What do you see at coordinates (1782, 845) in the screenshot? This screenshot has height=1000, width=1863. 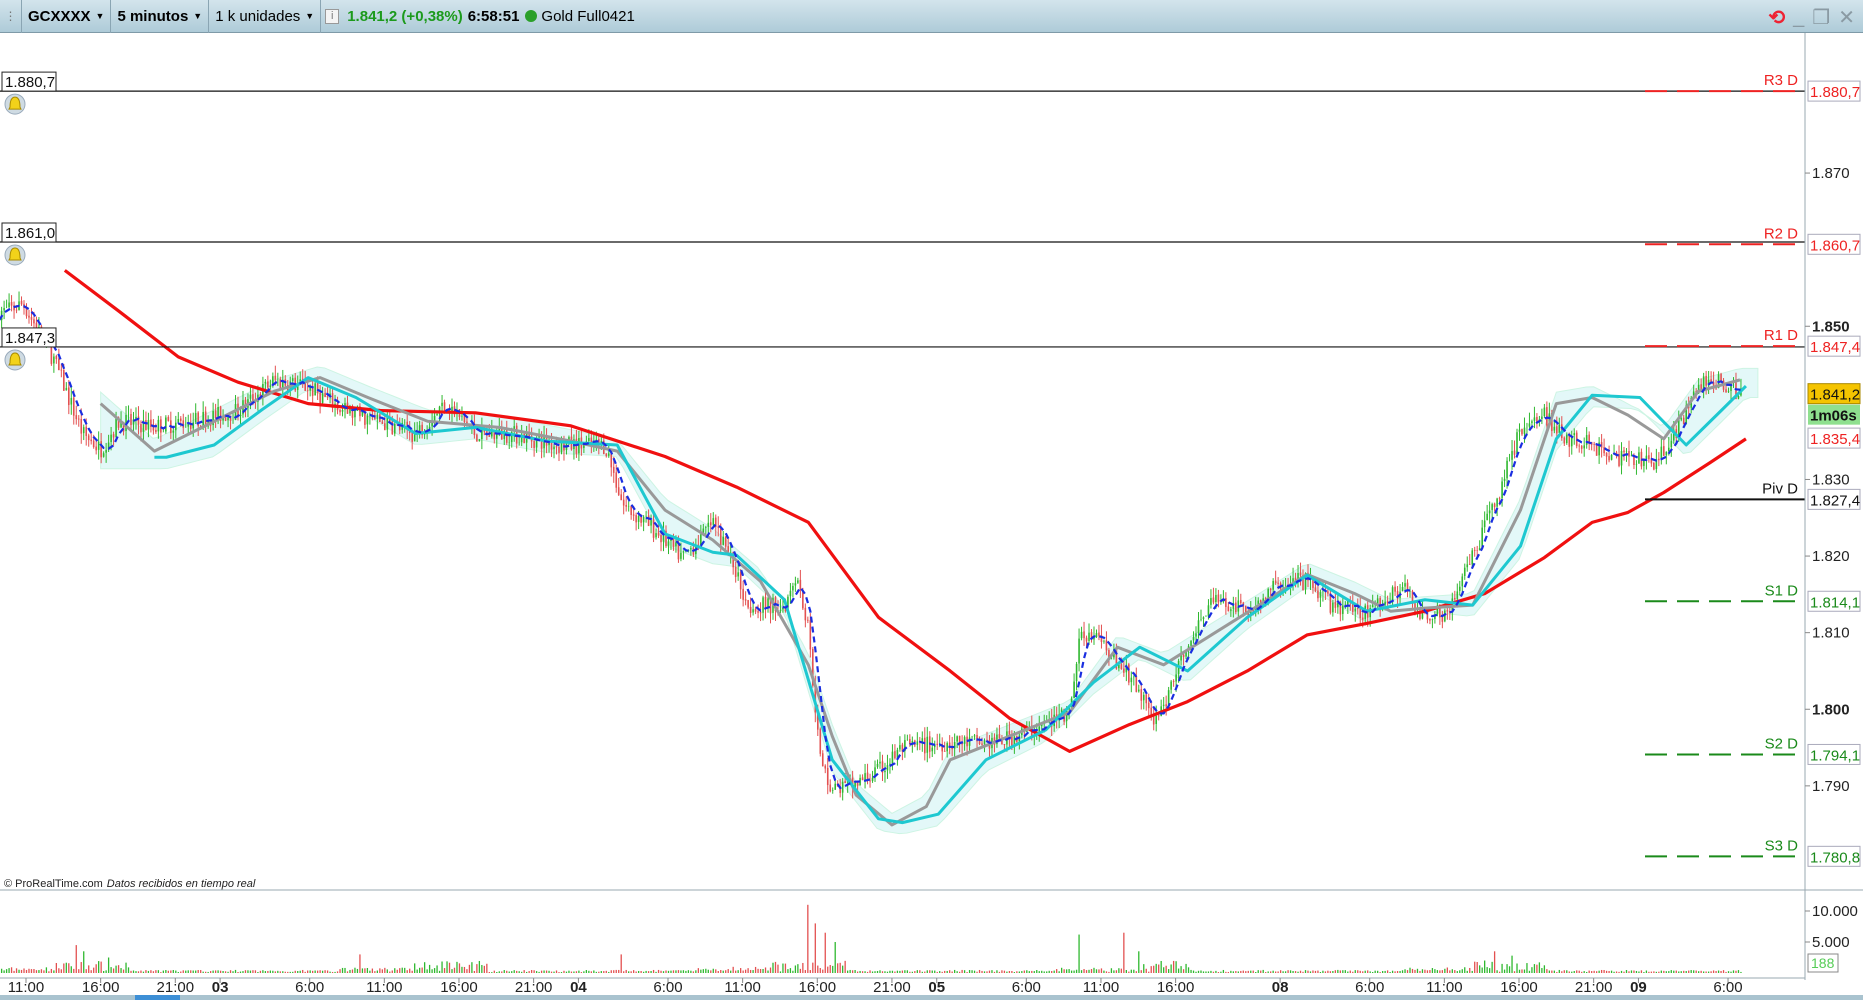 I see `pivot-name: S3 D` at bounding box center [1782, 845].